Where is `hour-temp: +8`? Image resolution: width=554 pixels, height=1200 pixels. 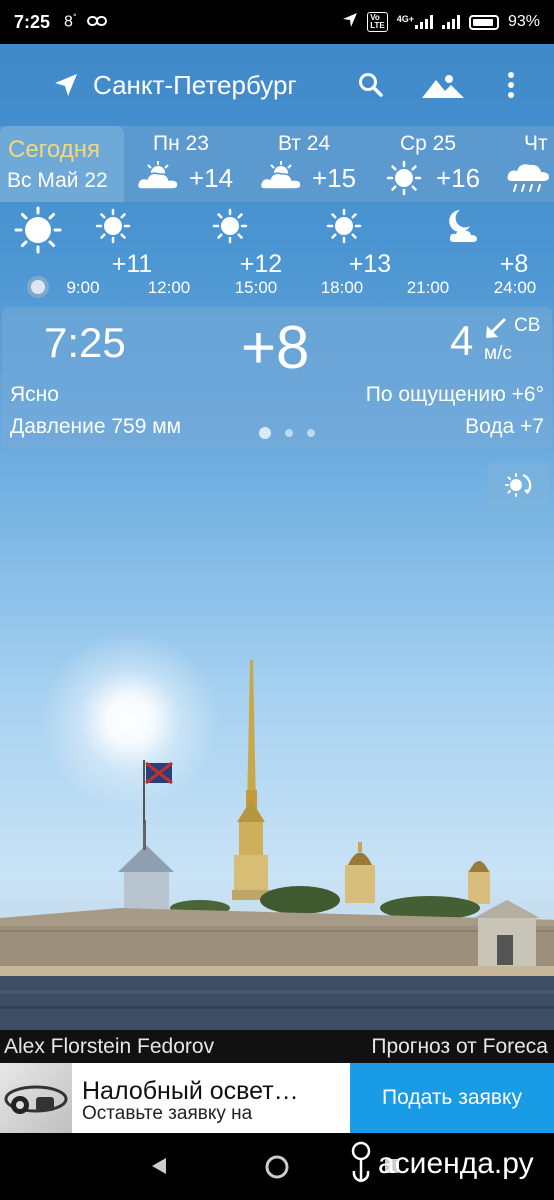 hour-temp: +8 is located at coordinates (514, 264).